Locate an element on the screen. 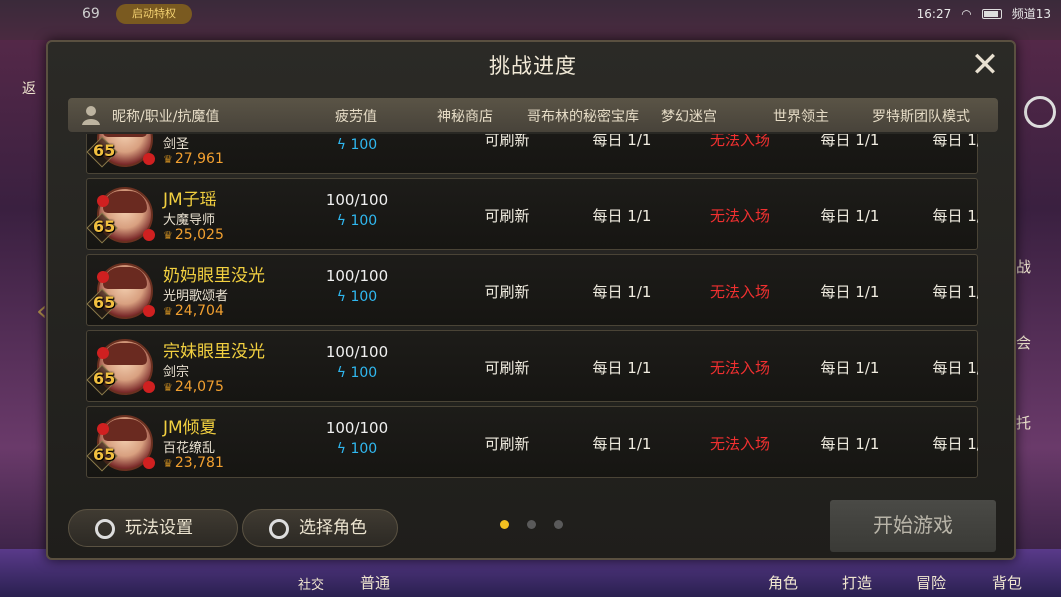 The width and height of the screenshot is (1061, 597). header-maze: 梦幻迷宫 is located at coordinates (689, 117).